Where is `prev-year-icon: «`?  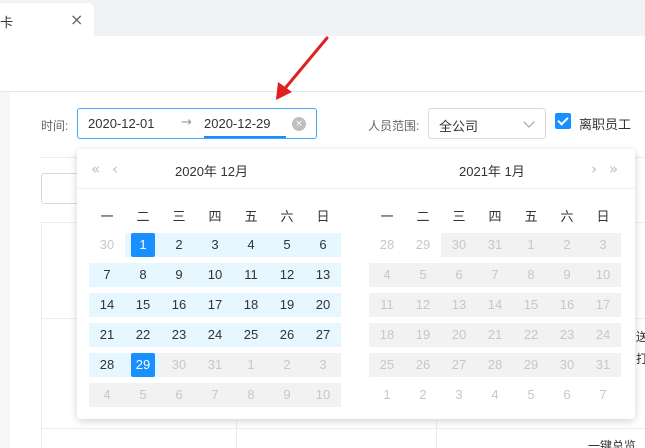
prev-year-icon: « is located at coordinates (95, 169).